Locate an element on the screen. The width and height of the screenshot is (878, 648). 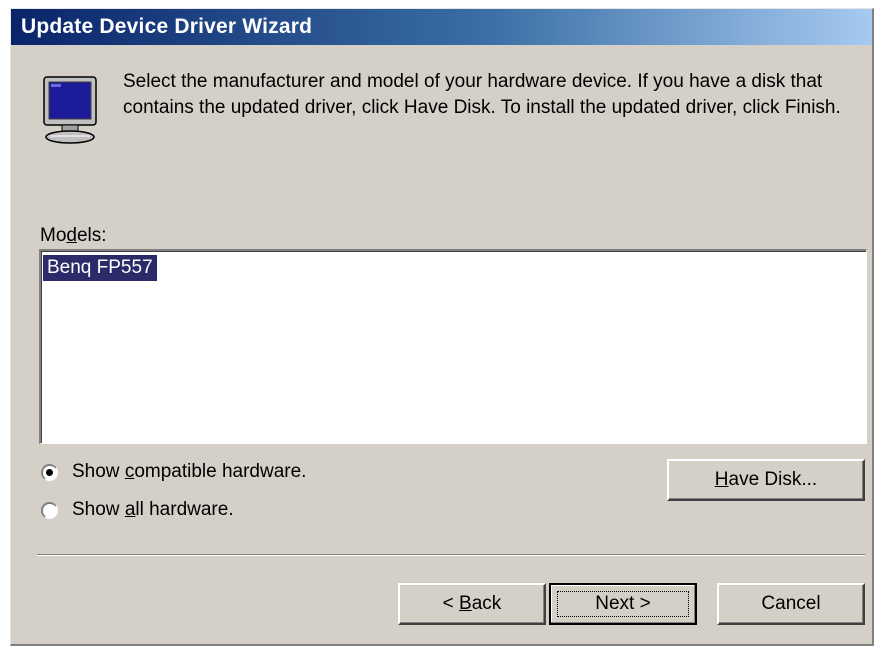
show-all-radio: Show all hardware. is located at coordinates (137, 510).